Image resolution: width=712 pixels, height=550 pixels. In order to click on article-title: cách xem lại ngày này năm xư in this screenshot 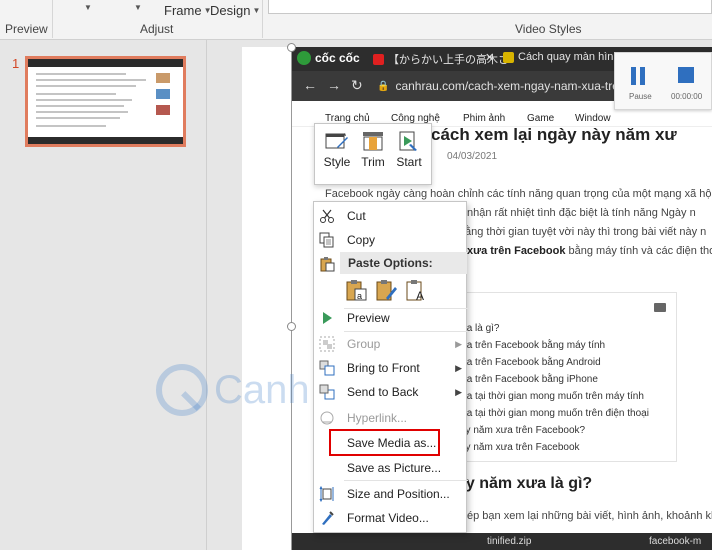, I will do `click(554, 134)`.